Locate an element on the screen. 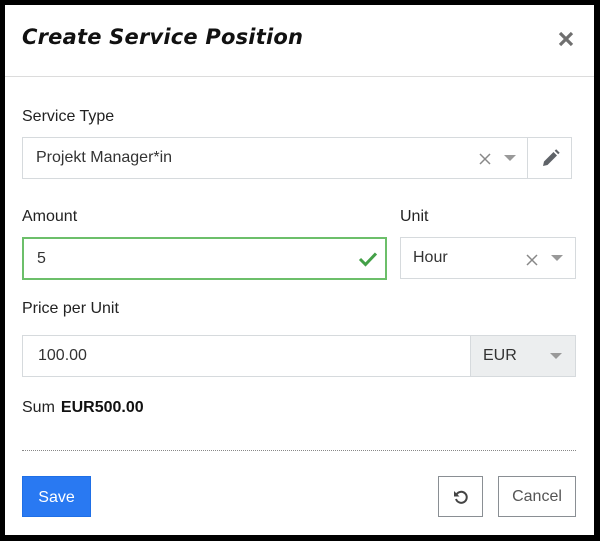  dialog-title: Create Service Position is located at coordinates (163, 37).